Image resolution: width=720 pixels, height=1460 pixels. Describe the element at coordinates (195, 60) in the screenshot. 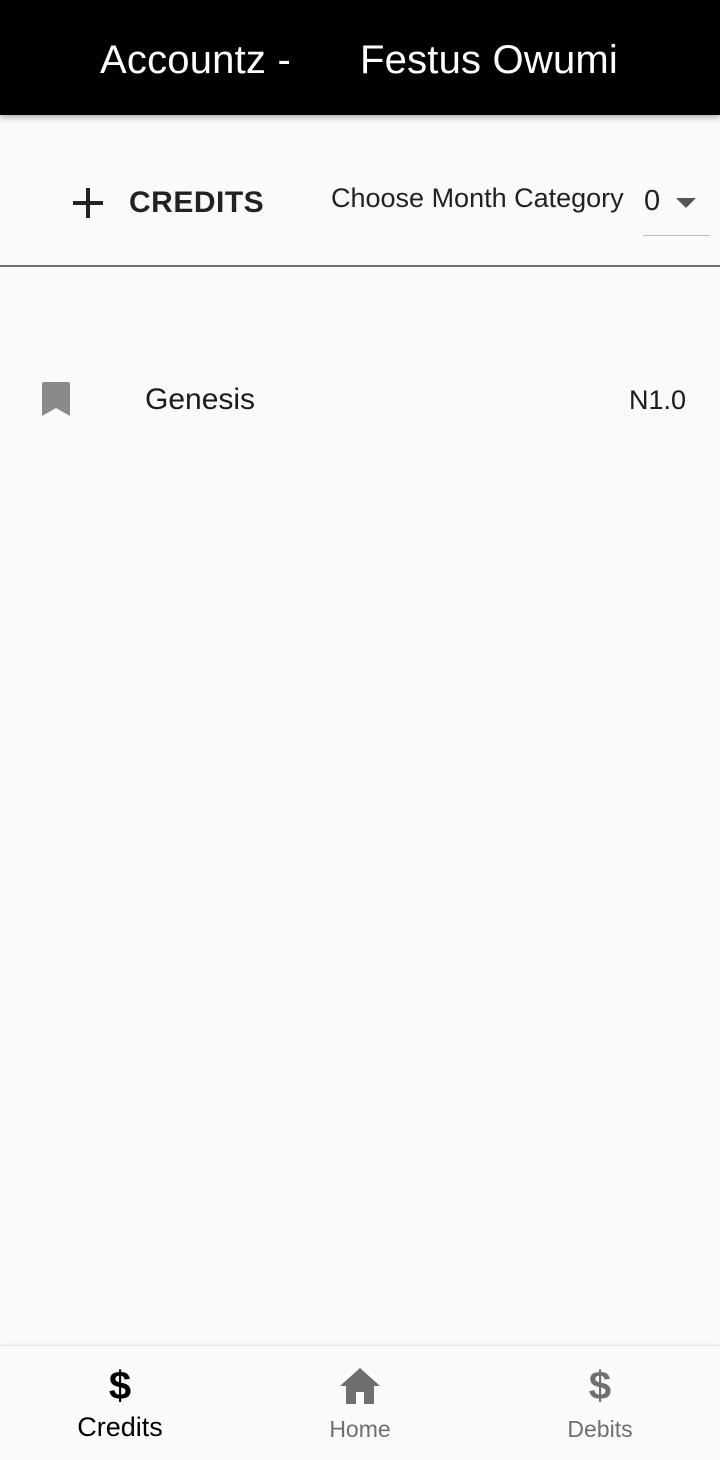

I see `app-title: Accountz -` at that location.